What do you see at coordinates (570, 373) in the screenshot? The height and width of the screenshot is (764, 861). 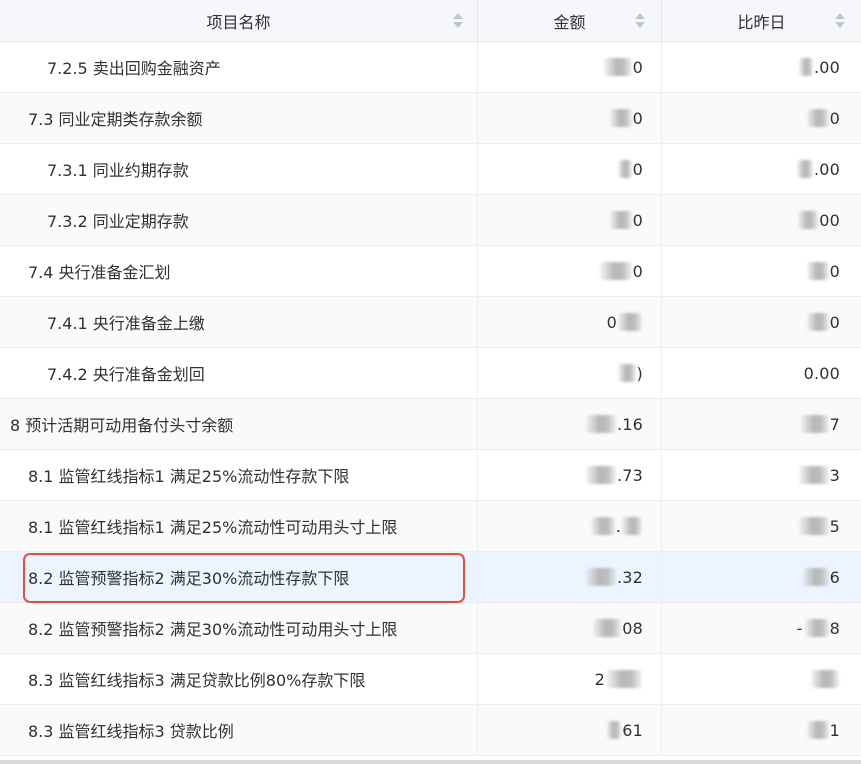 I see `row-amount: )` at bounding box center [570, 373].